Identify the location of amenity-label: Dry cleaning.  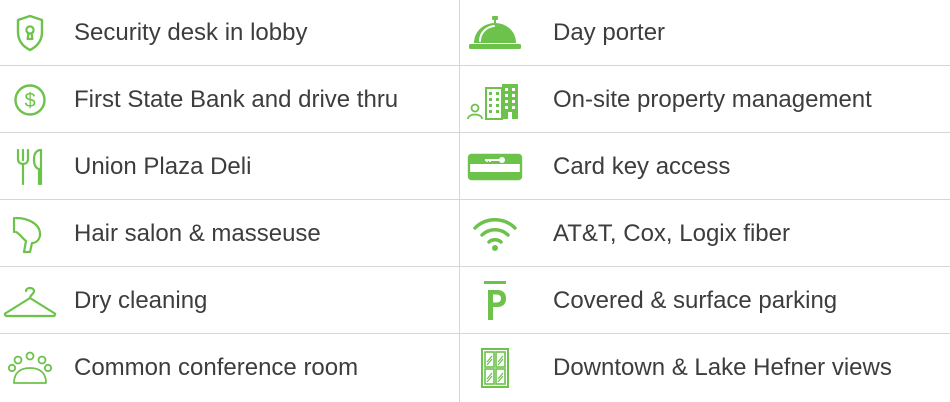
(141, 300).